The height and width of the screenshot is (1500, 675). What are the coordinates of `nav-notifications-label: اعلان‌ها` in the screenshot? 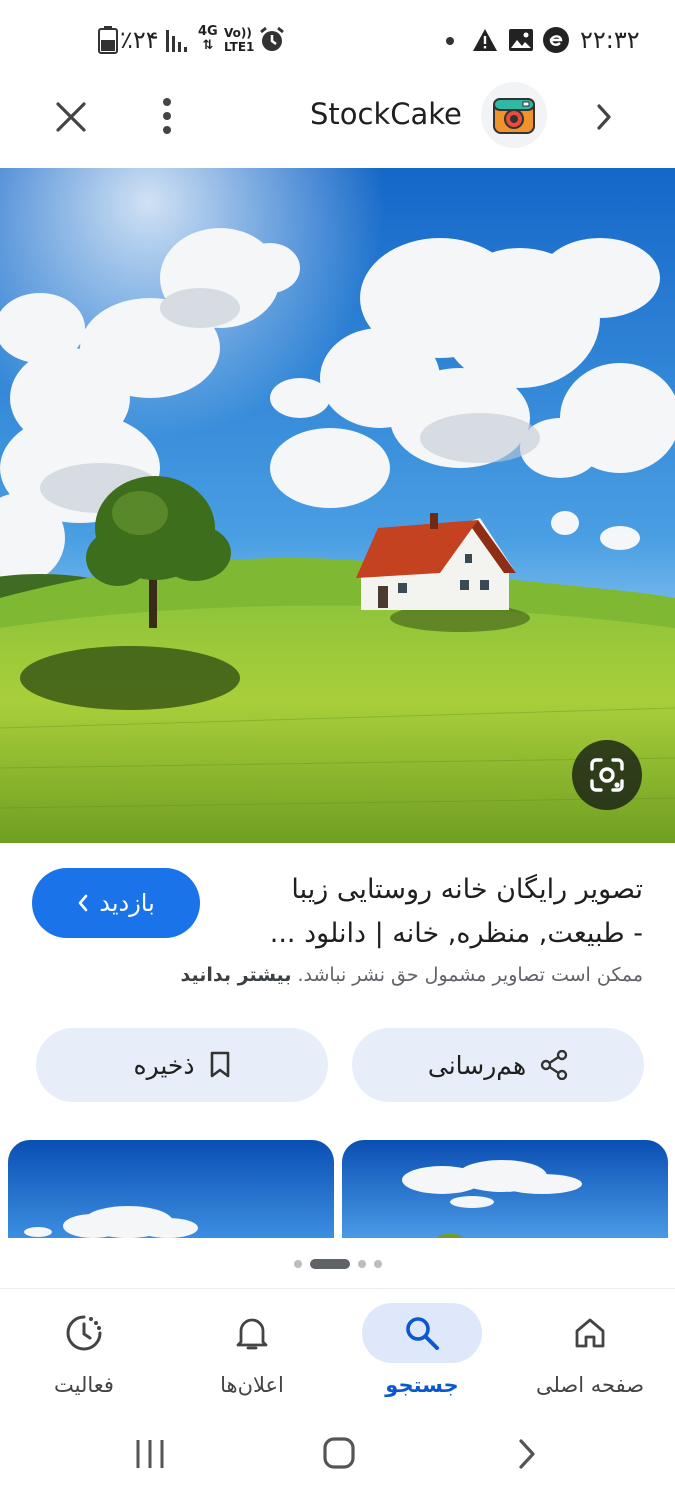 It's located at (252, 1385).